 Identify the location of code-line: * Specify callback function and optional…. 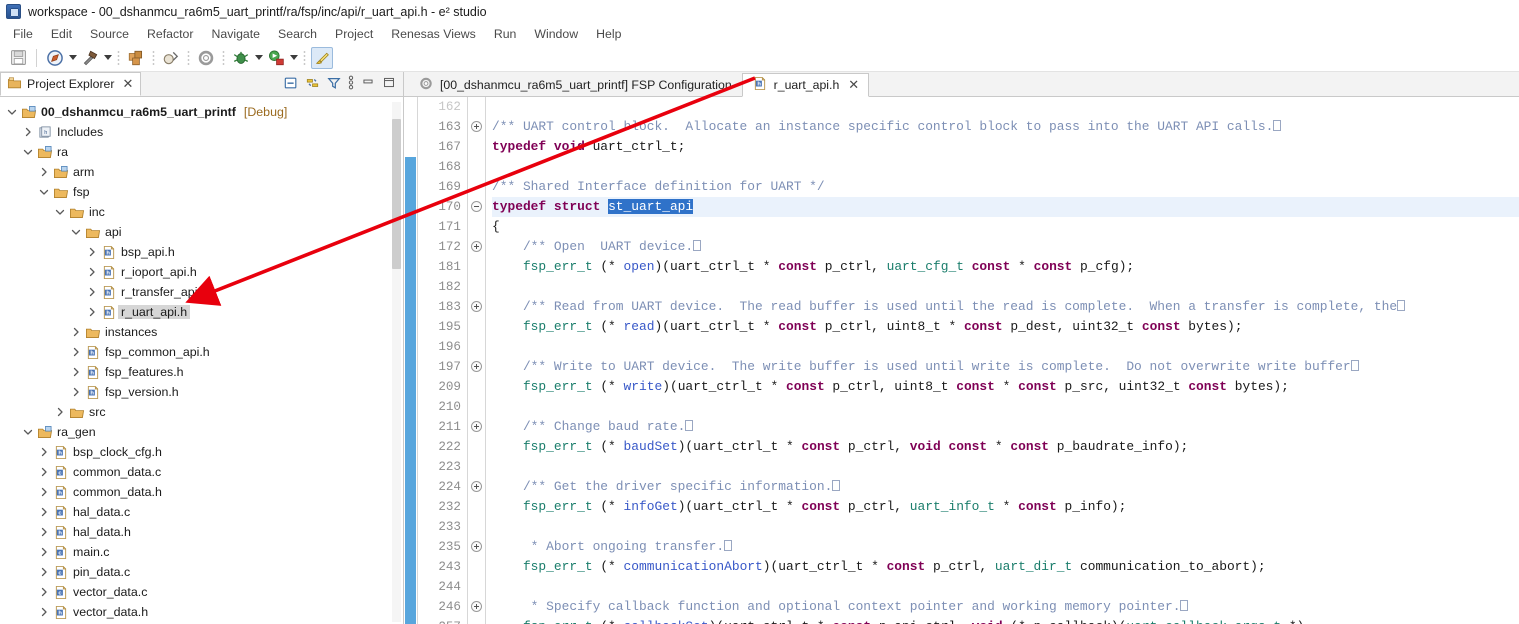
(1005, 607).